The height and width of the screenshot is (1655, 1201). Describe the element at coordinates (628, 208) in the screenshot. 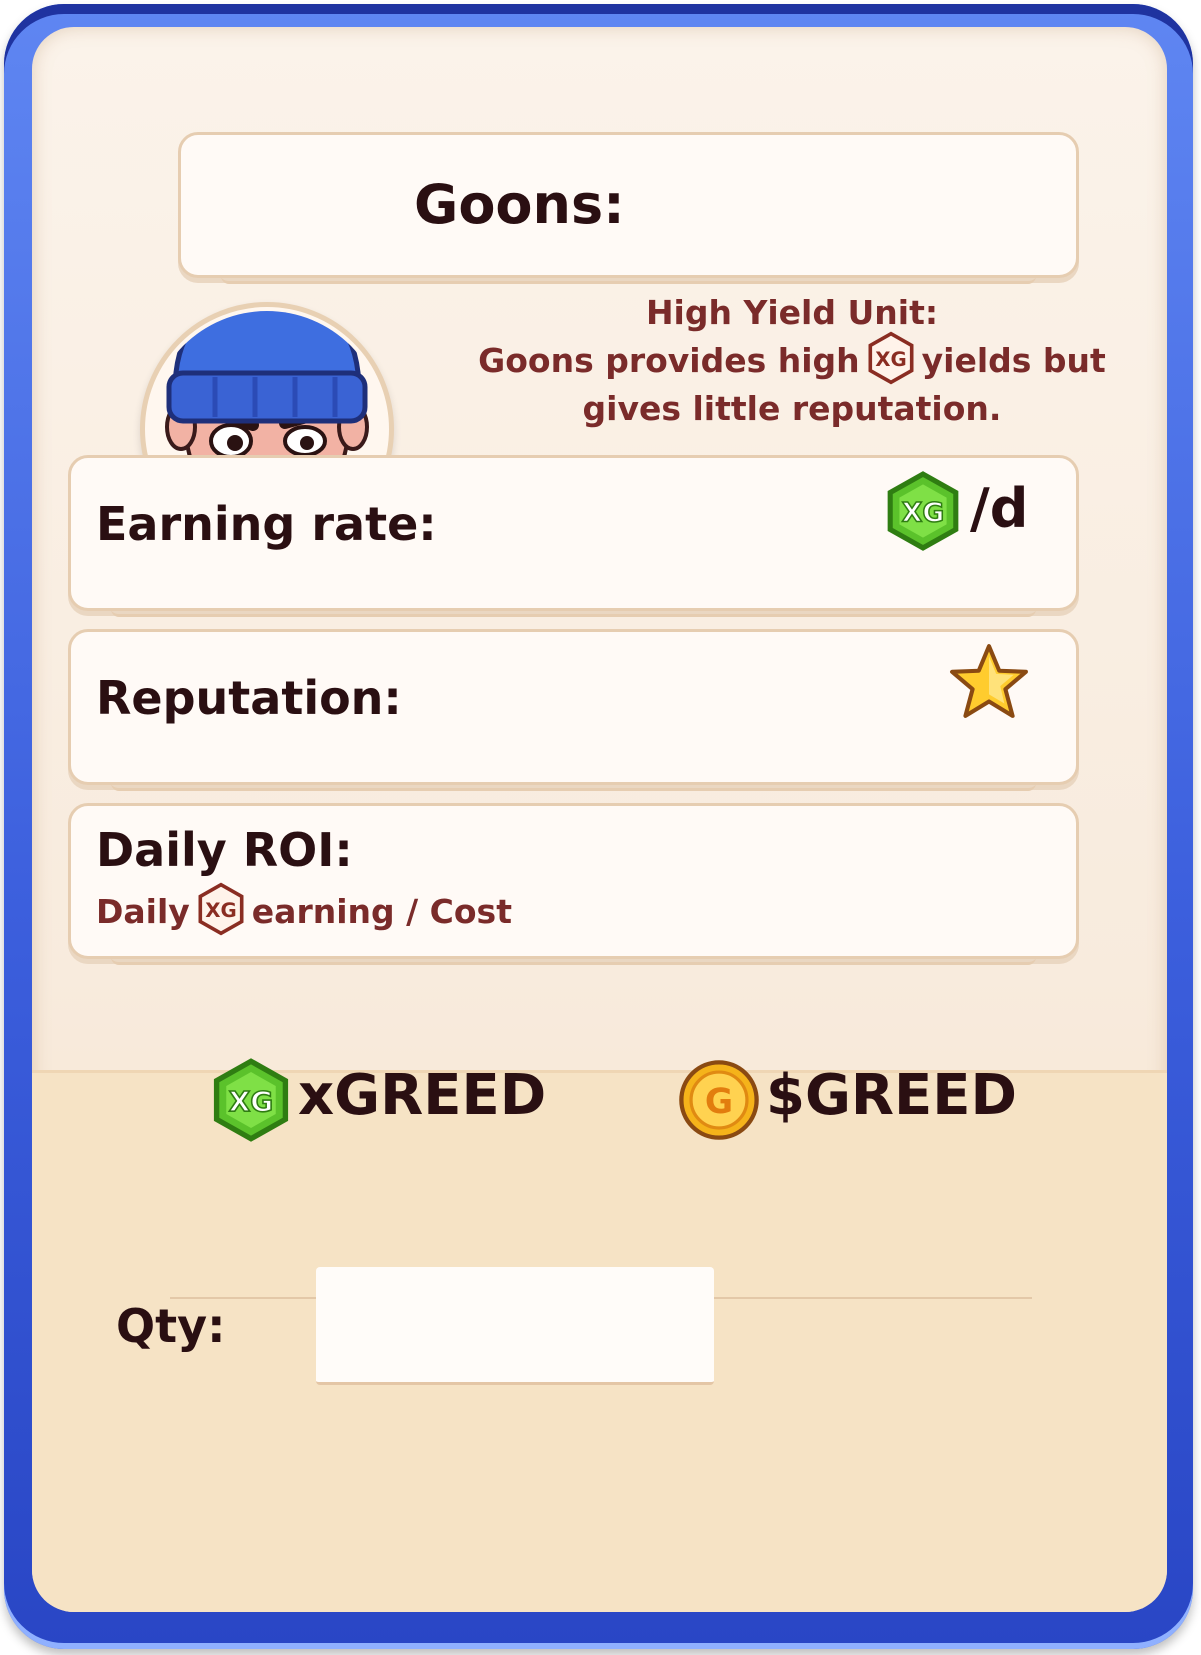

I see `title-box` at that location.